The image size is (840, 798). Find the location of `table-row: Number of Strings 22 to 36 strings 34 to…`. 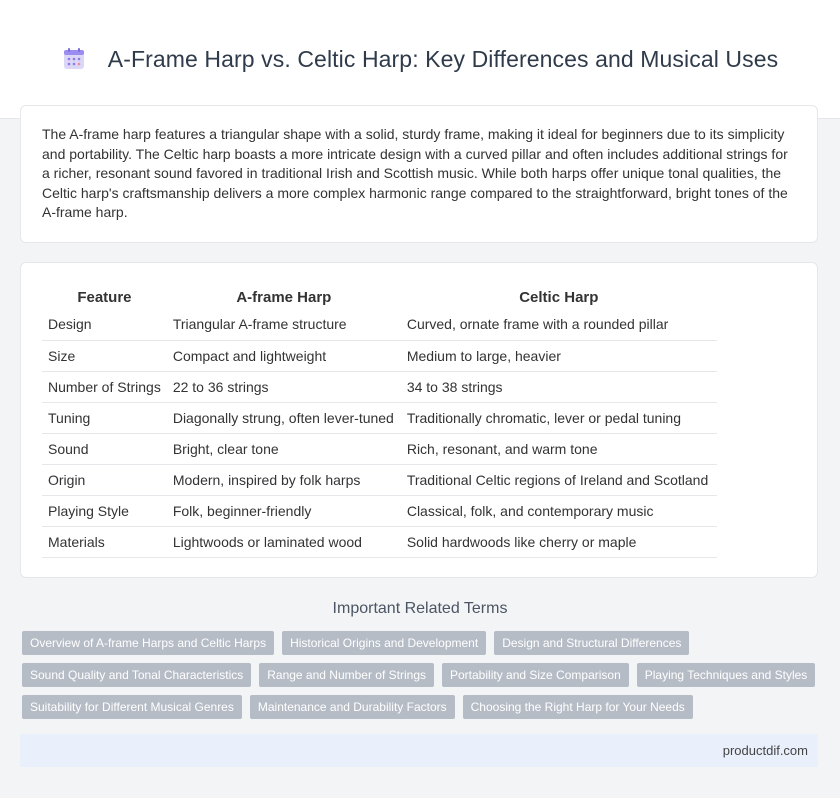

table-row: Number of Strings 22 to 36 strings 34 to… is located at coordinates (379, 387).